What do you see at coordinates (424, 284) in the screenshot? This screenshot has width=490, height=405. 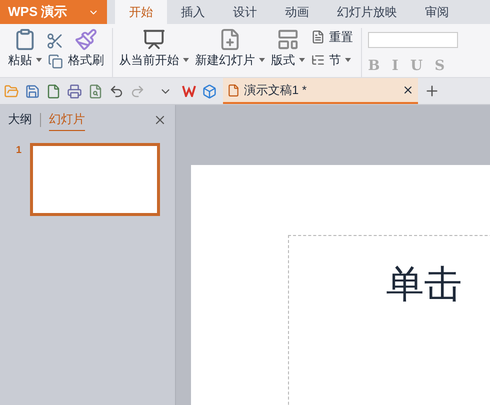 I see `placeholder-text: 单击` at bounding box center [424, 284].